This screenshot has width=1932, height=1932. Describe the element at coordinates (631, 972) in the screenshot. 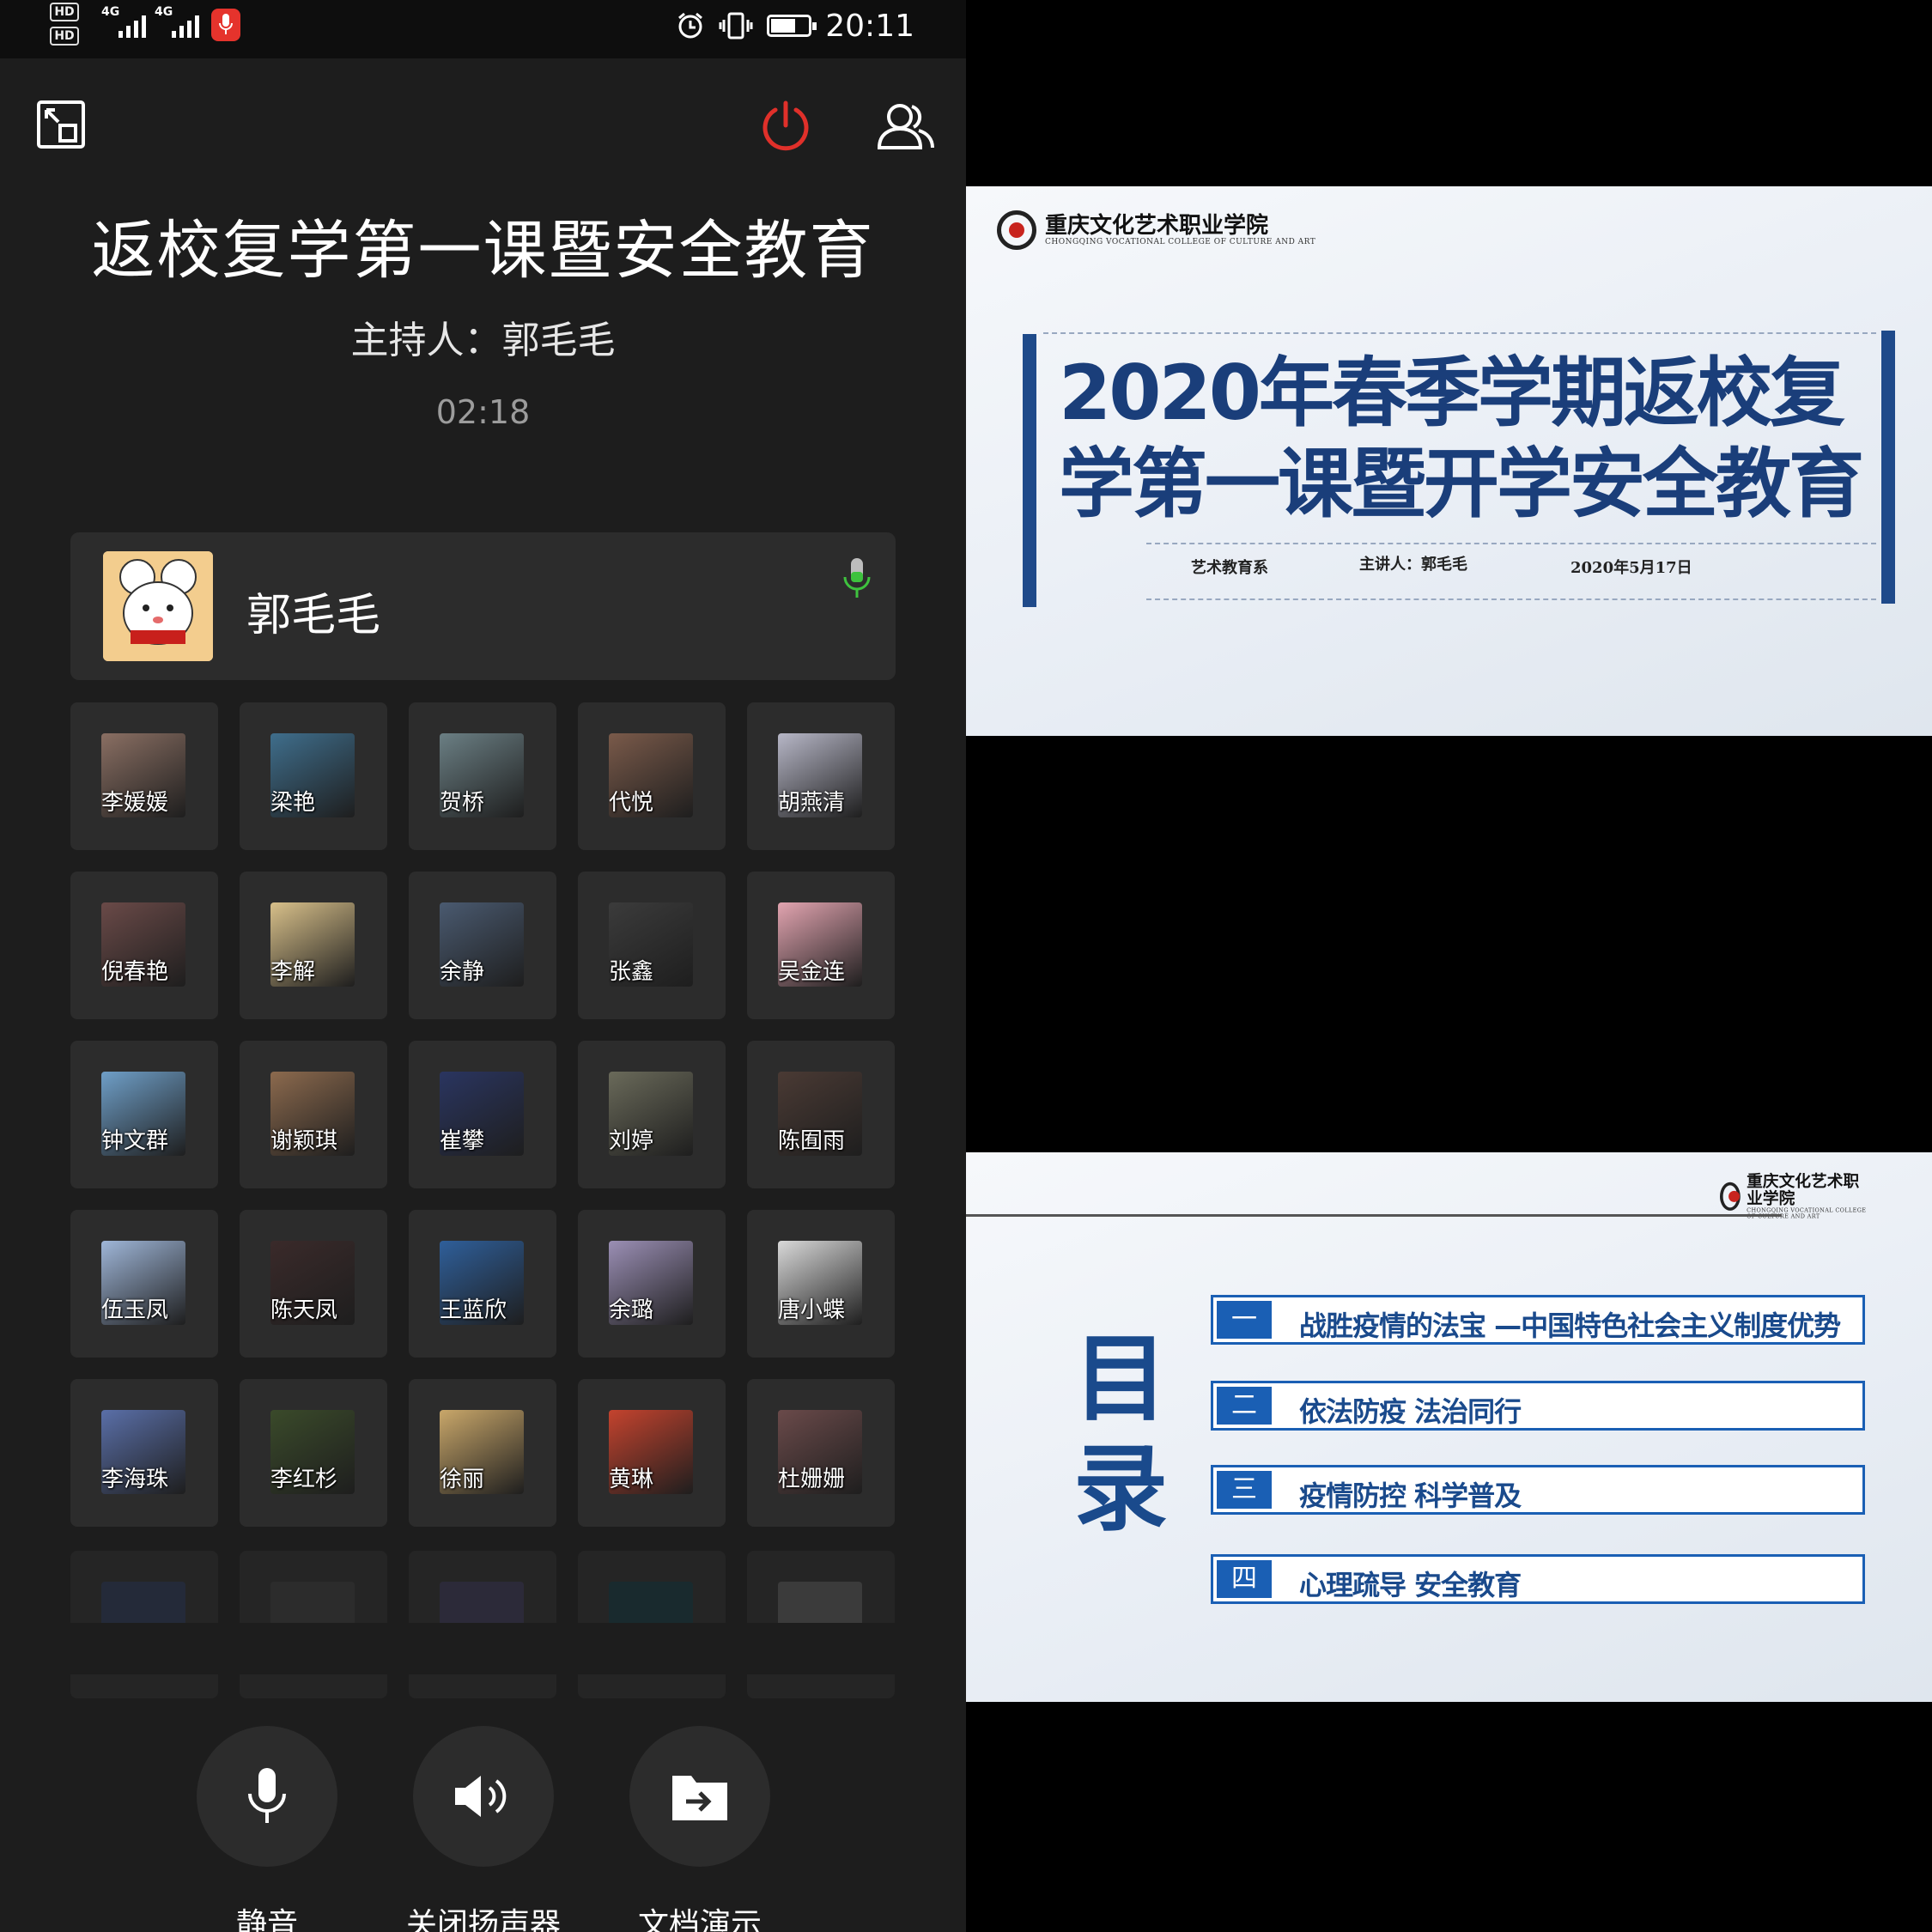

I see `participant-name: 张鑫` at that location.